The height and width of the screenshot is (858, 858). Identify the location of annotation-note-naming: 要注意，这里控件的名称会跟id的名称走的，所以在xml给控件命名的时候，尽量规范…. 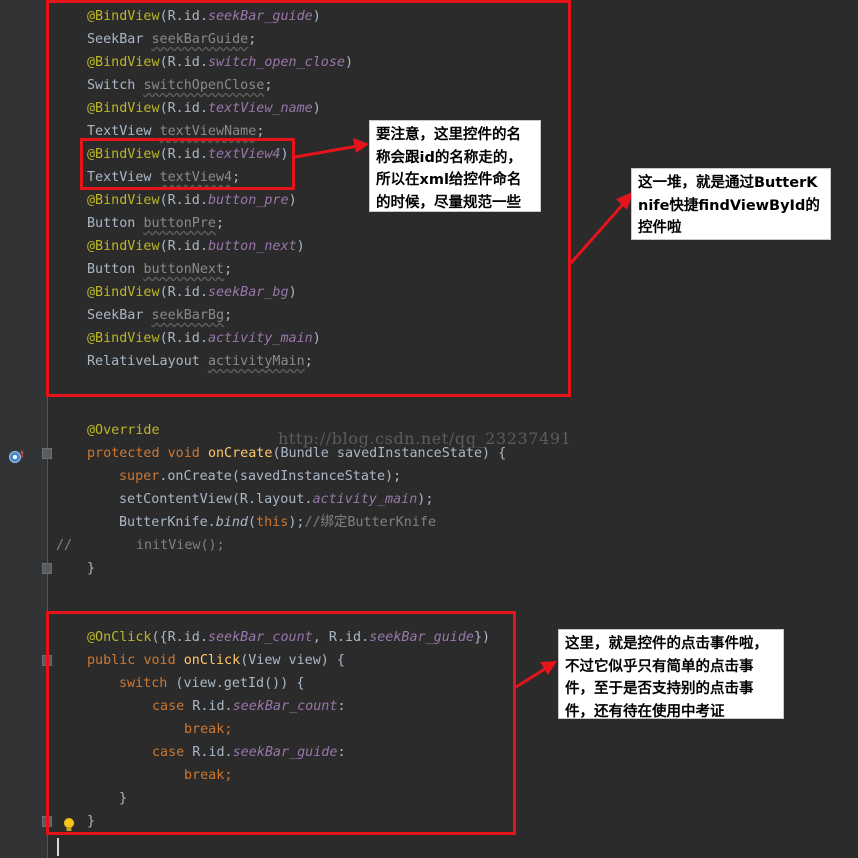
(455, 166).